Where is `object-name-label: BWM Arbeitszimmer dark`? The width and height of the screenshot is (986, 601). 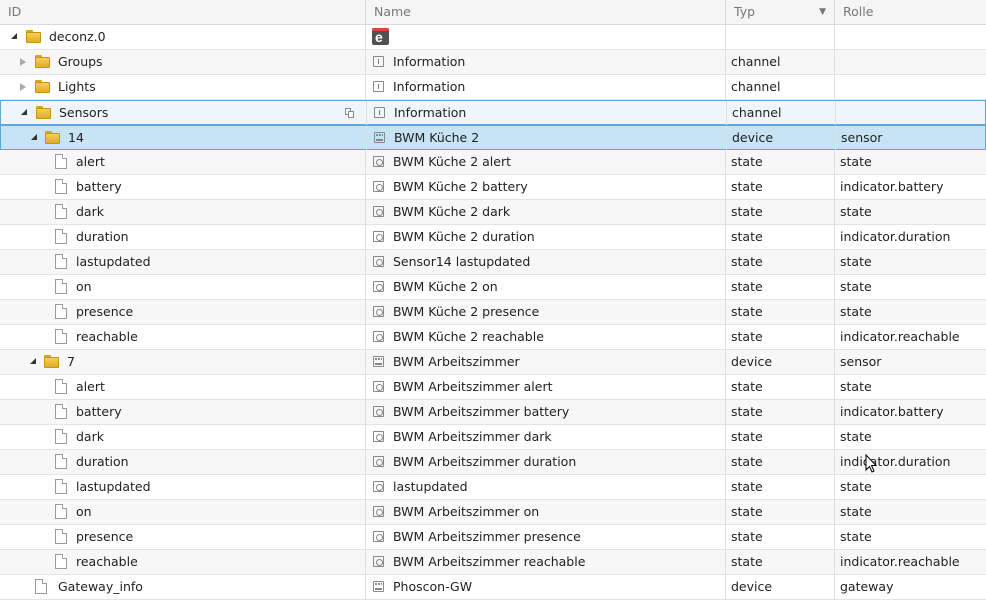 object-name-label: BWM Arbeitszimmer dark is located at coordinates (472, 436).